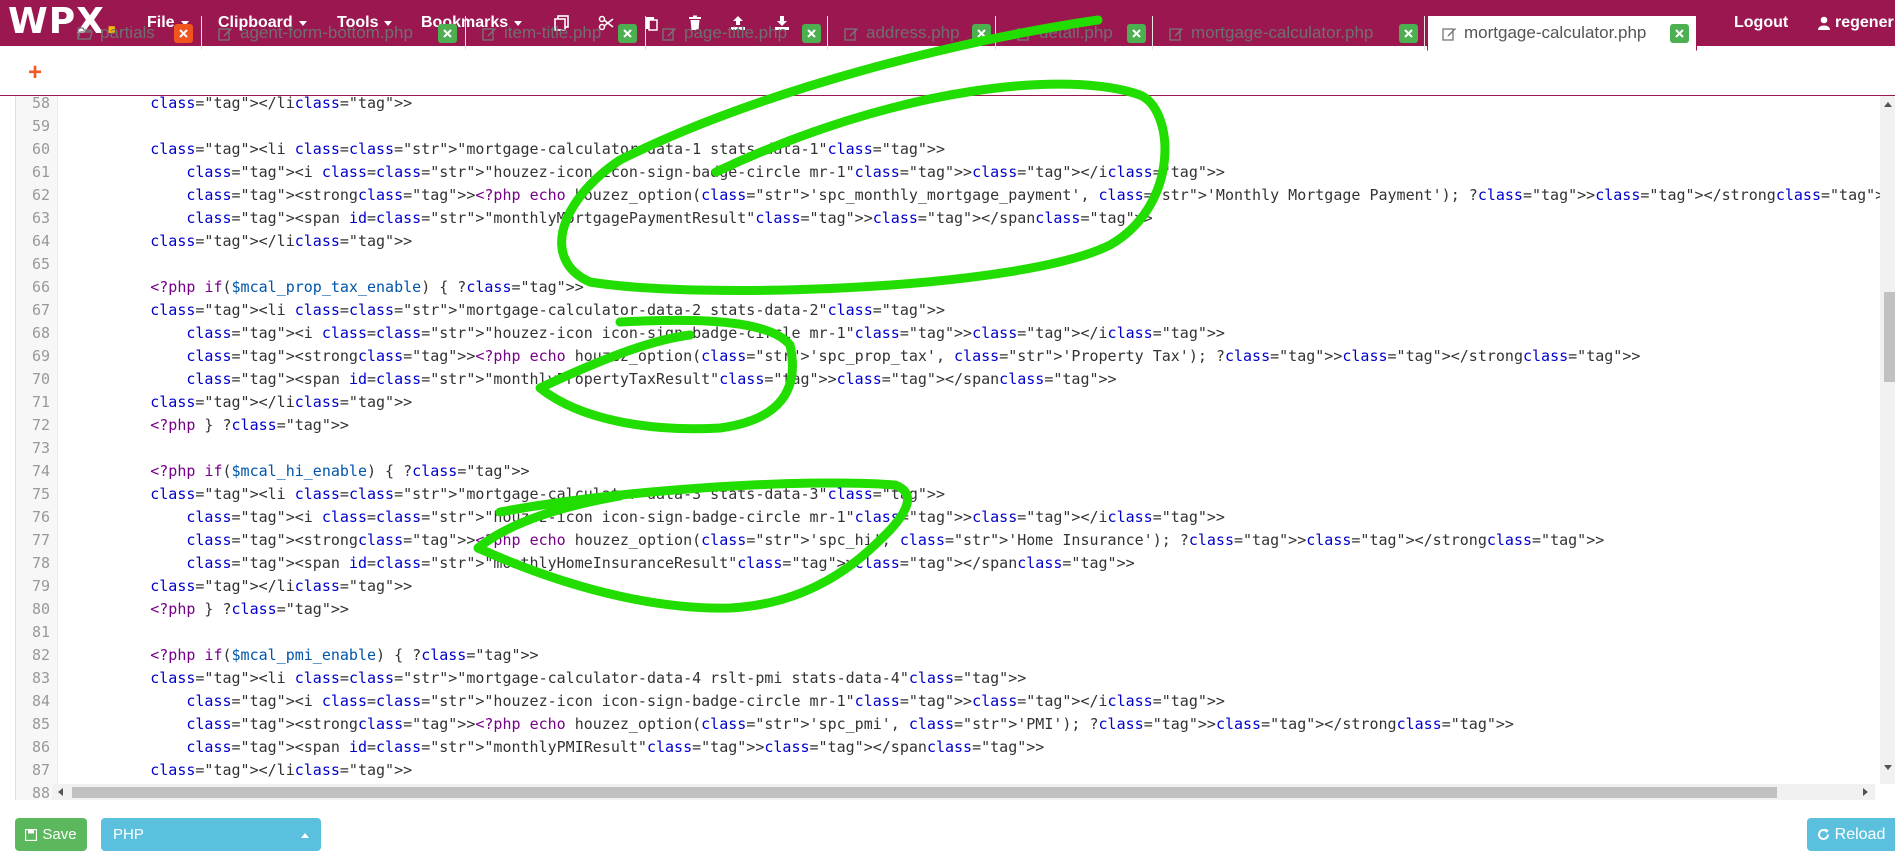 The image size is (1895, 860). Describe the element at coordinates (133, 33) in the screenshot. I see `tab-partials: partials` at that location.